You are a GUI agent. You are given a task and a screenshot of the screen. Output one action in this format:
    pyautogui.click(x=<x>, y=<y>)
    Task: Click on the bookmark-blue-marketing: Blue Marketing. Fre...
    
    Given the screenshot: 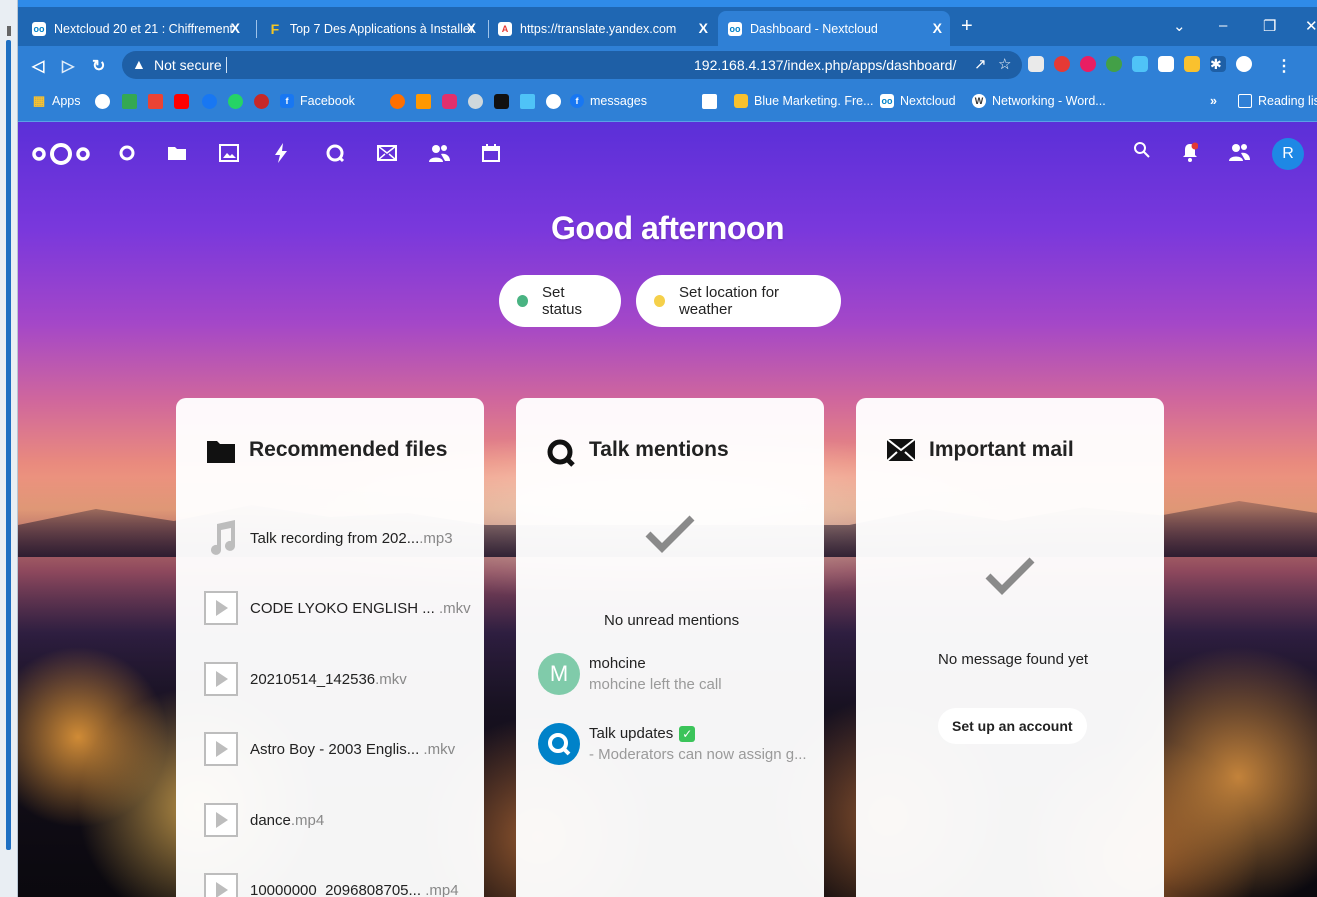 What is the action you would take?
    pyautogui.click(x=804, y=101)
    